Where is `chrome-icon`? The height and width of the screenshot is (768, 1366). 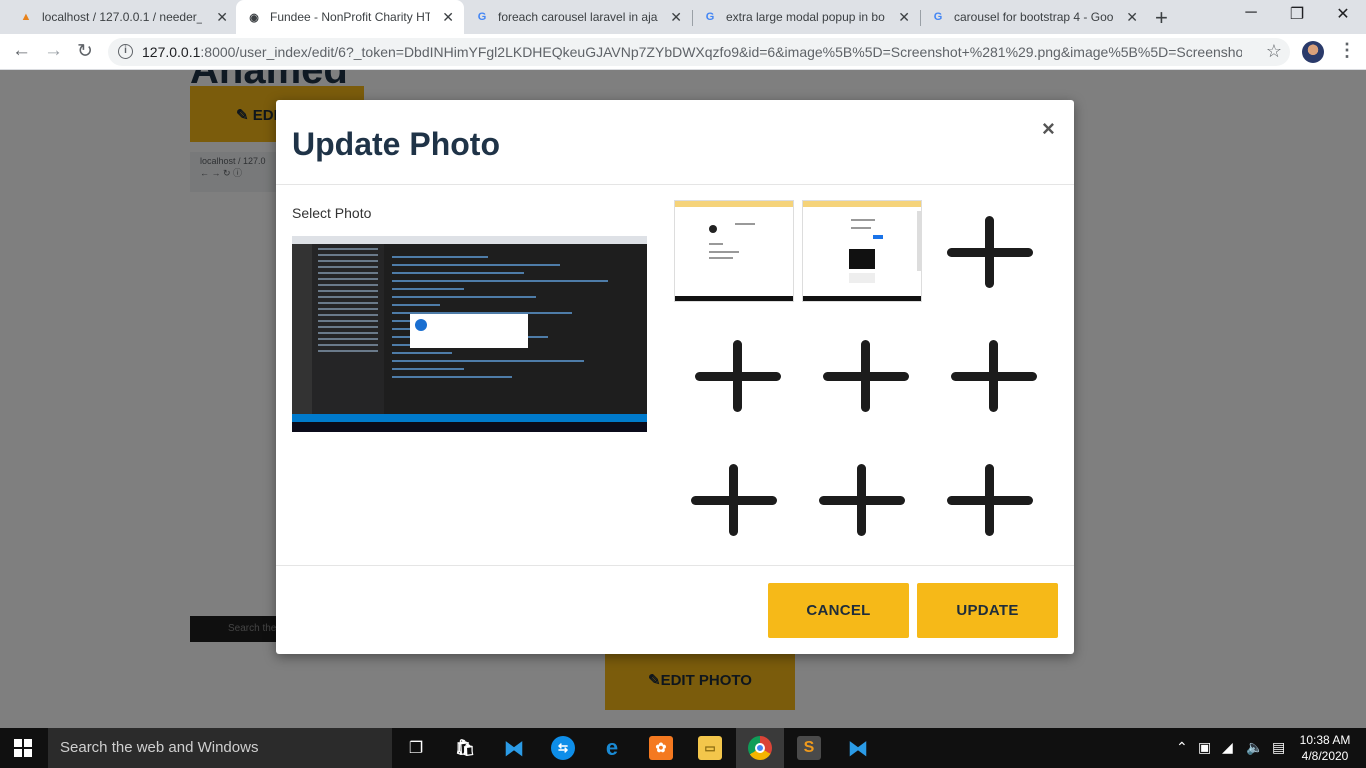 chrome-icon is located at coordinates (760, 748).